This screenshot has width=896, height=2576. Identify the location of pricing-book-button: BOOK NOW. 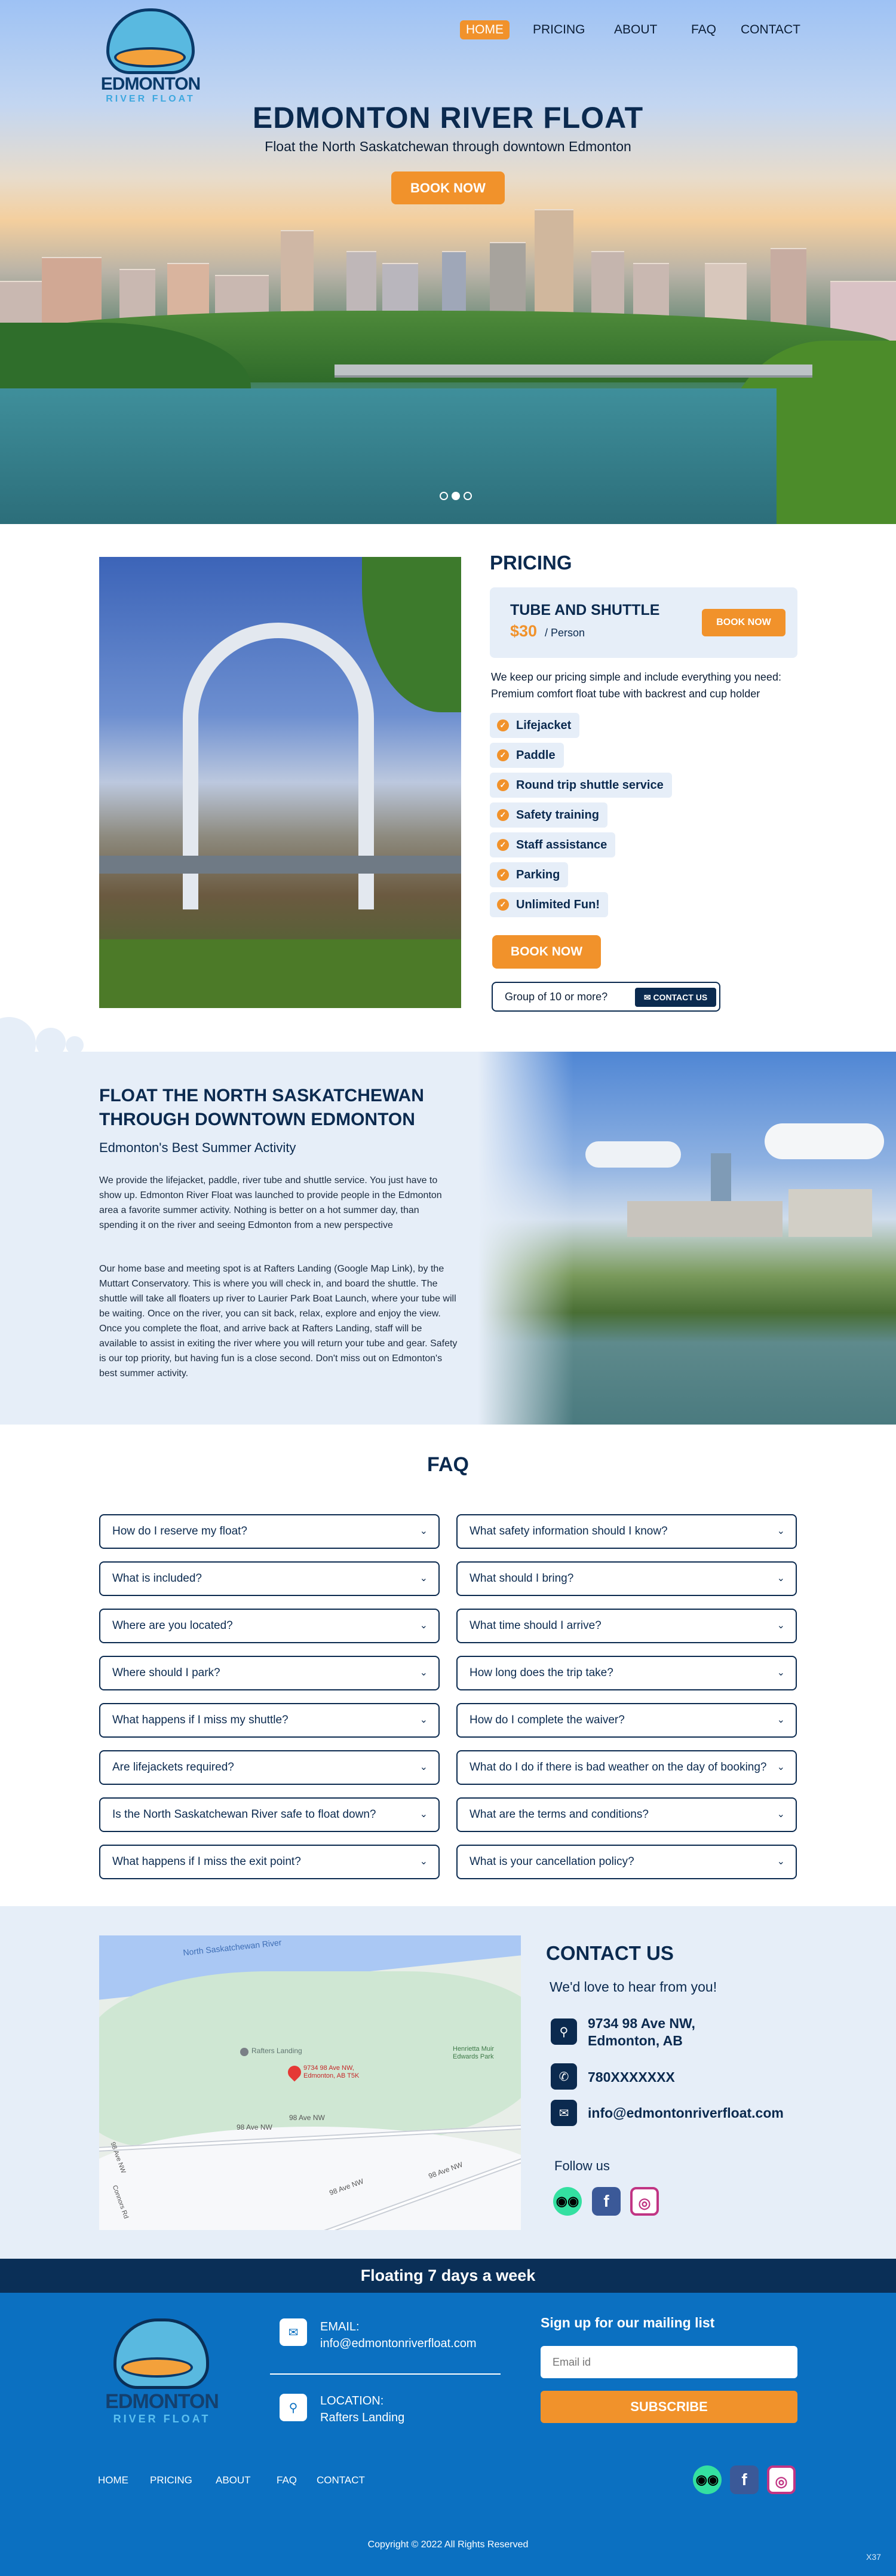
(546, 952).